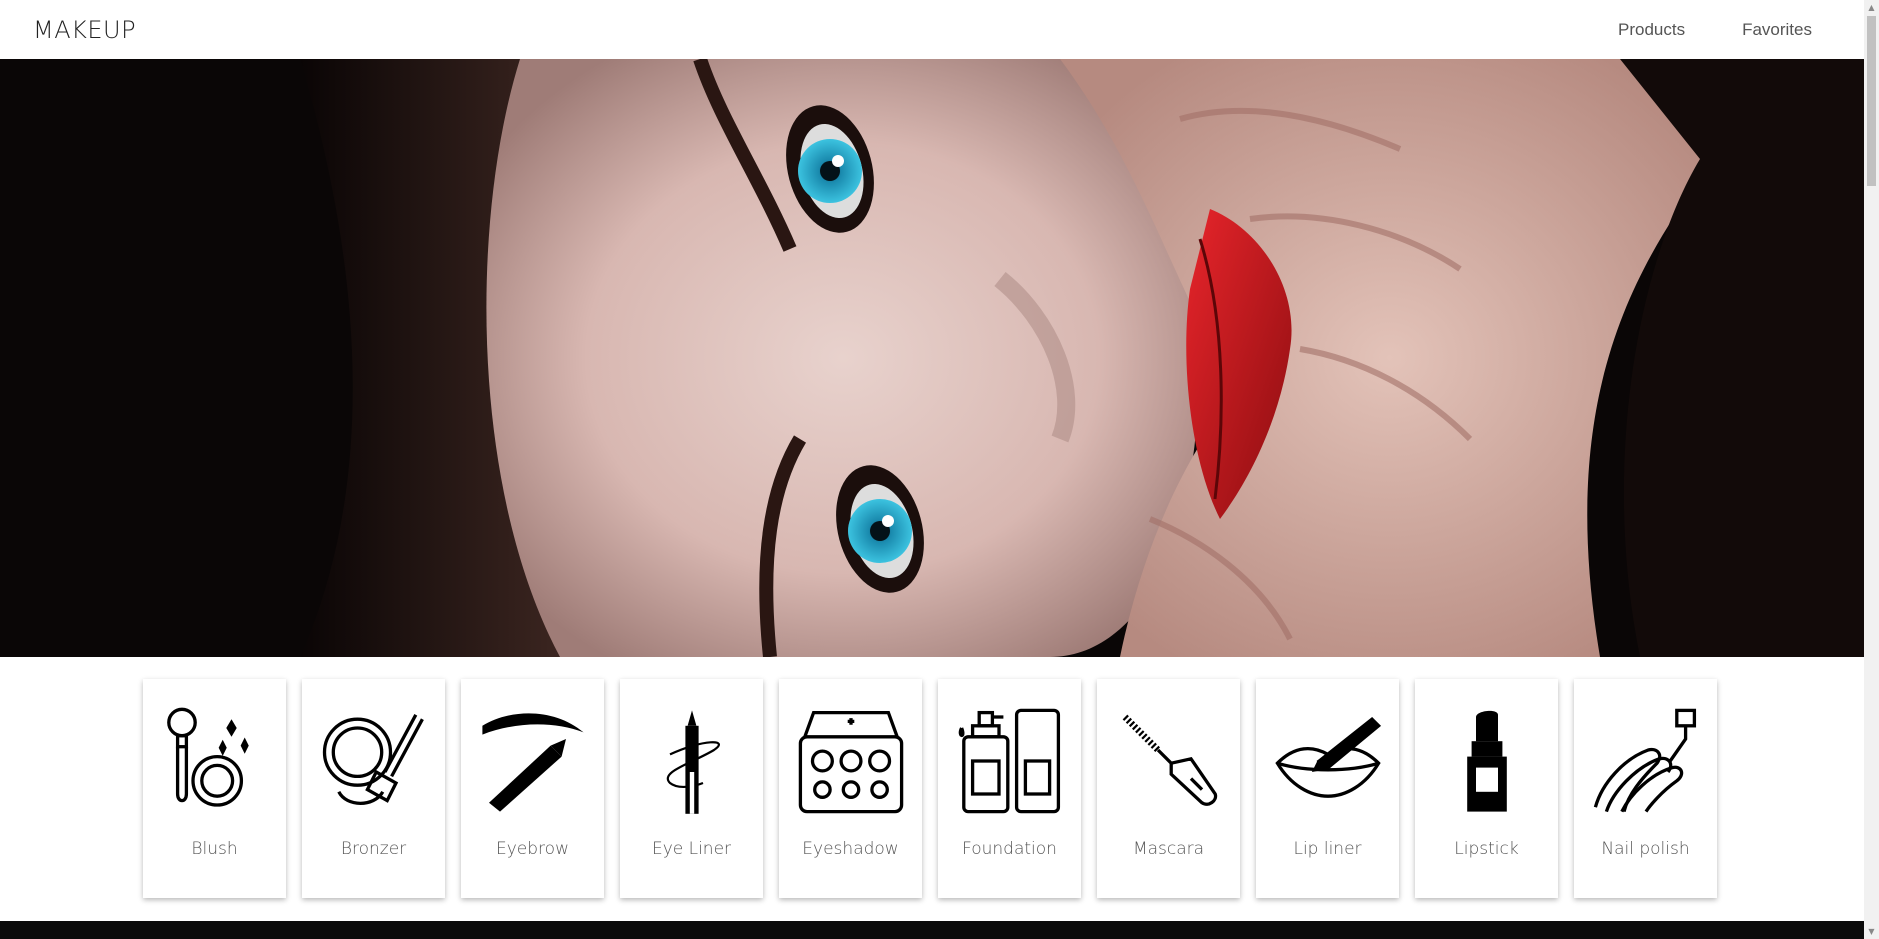  What do you see at coordinates (1645, 849) in the screenshot?
I see `category-label: Nail polish` at bounding box center [1645, 849].